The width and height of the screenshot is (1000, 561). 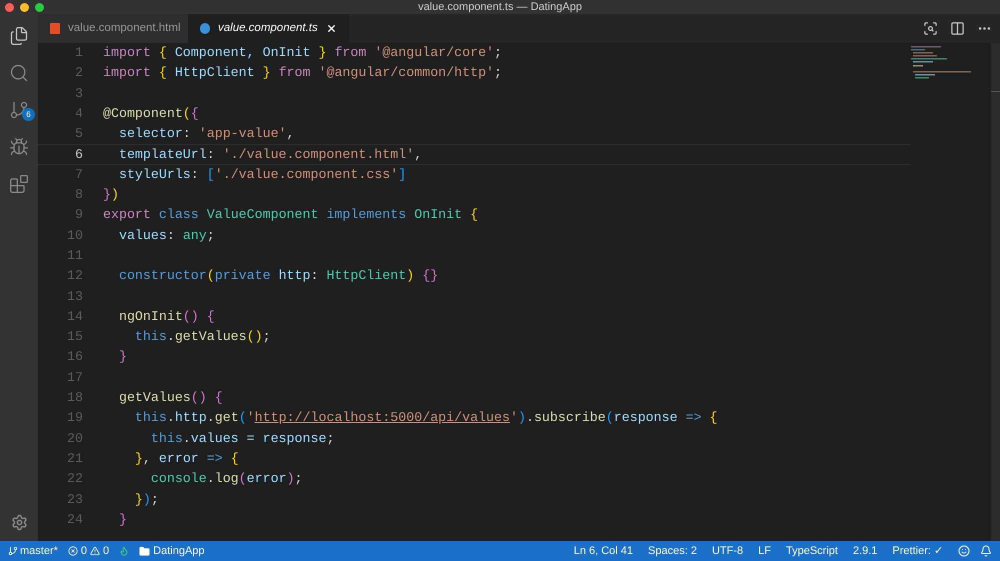 What do you see at coordinates (74, 357) in the screenshot?
I see `line-number: 16` at bounding box center [74, 357].